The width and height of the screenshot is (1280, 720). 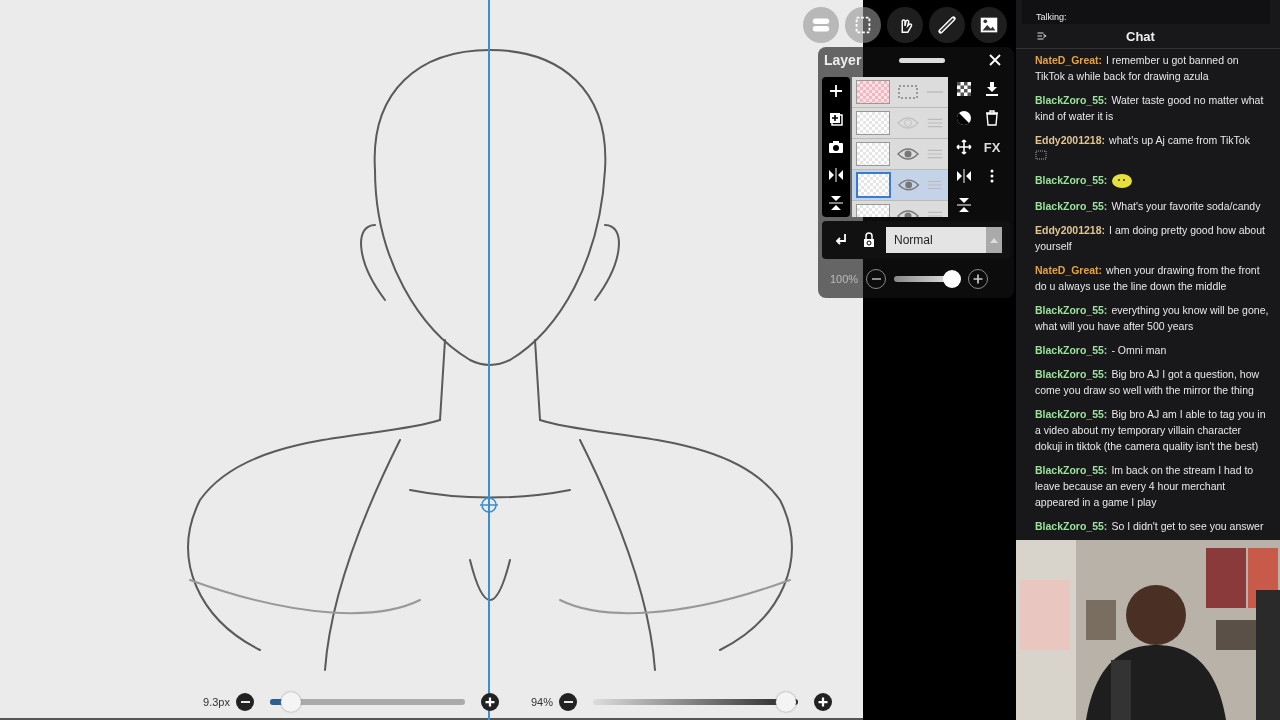 I want to click on talking-label: Talking:, so click(x=1051, y=17).